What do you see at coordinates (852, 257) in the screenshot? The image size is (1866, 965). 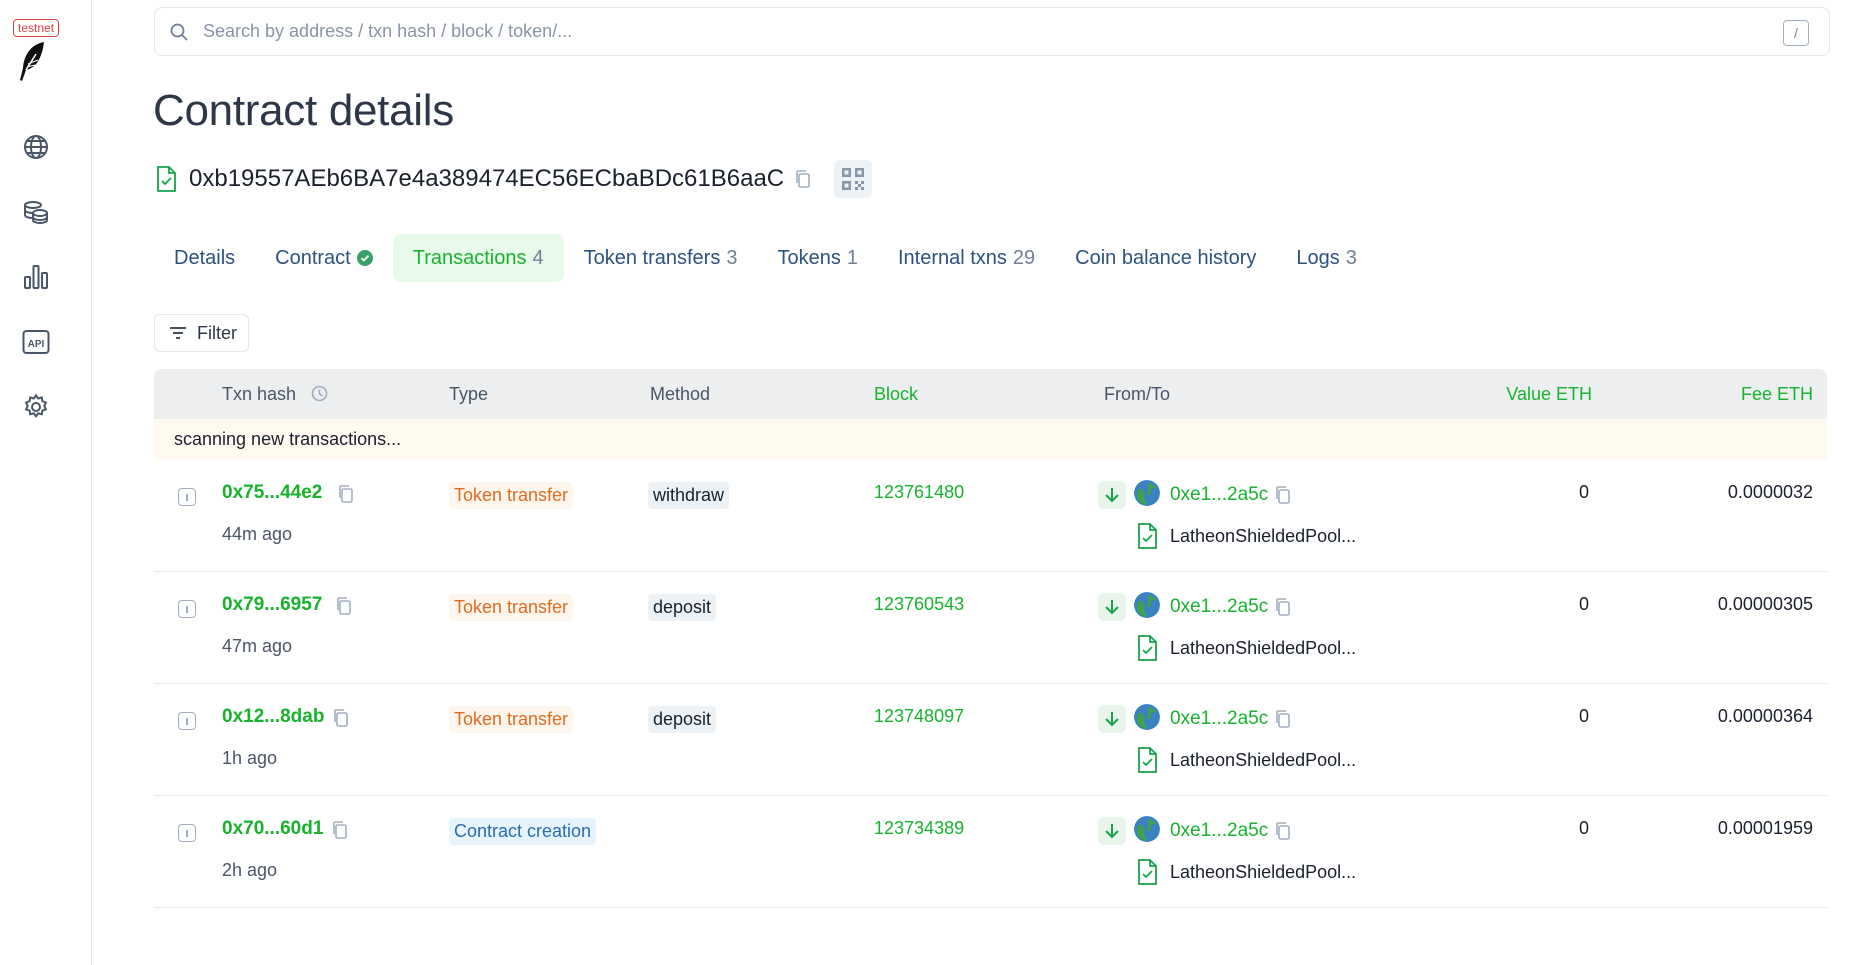 I see `tab-count: 1` at bounding box center [852, 257].